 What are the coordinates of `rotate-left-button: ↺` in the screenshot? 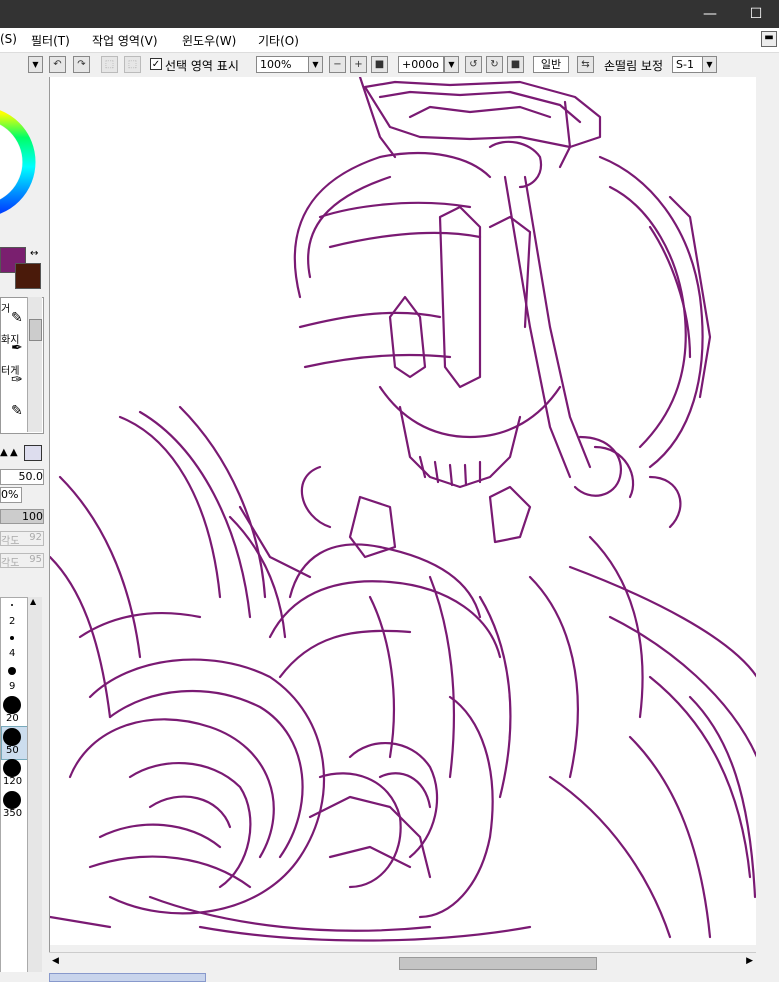 It's located at (473, 64).